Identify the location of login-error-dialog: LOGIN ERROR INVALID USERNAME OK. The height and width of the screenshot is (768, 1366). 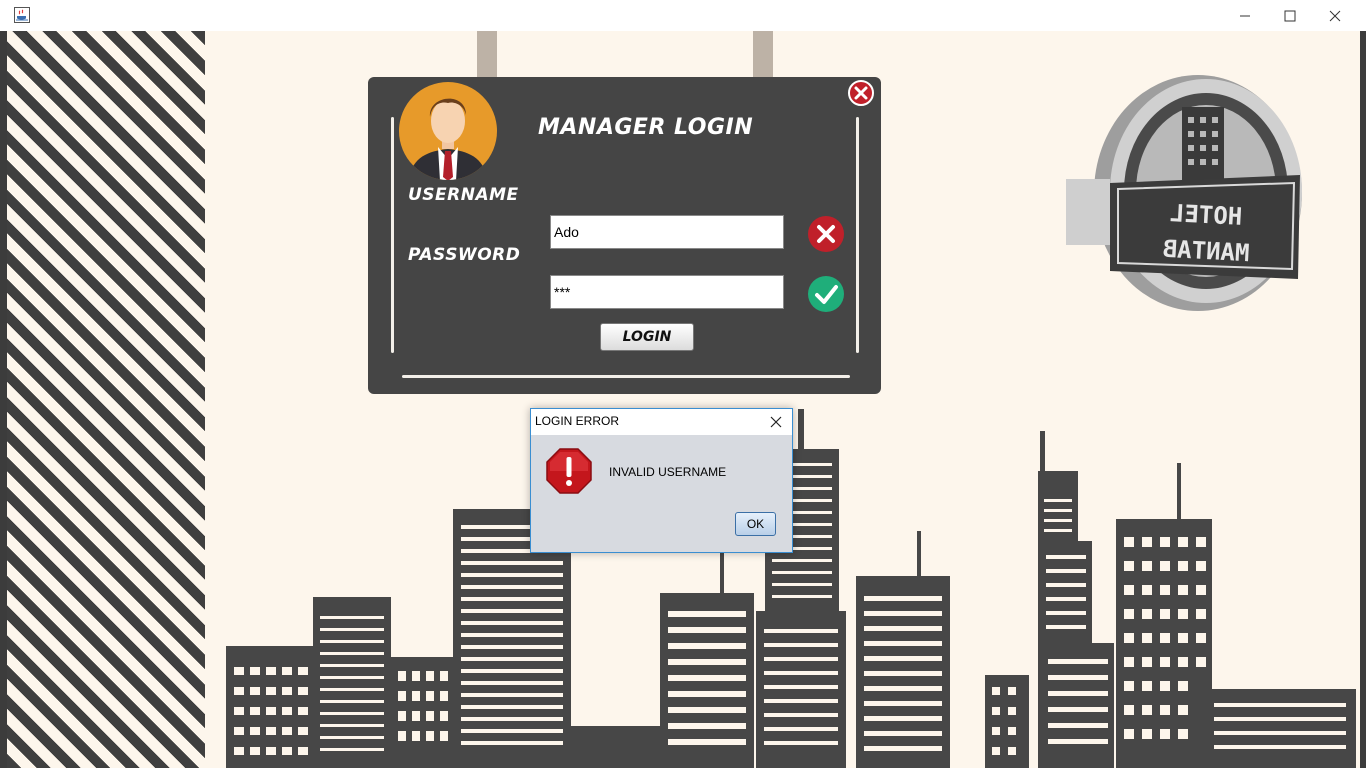
(661, 480).